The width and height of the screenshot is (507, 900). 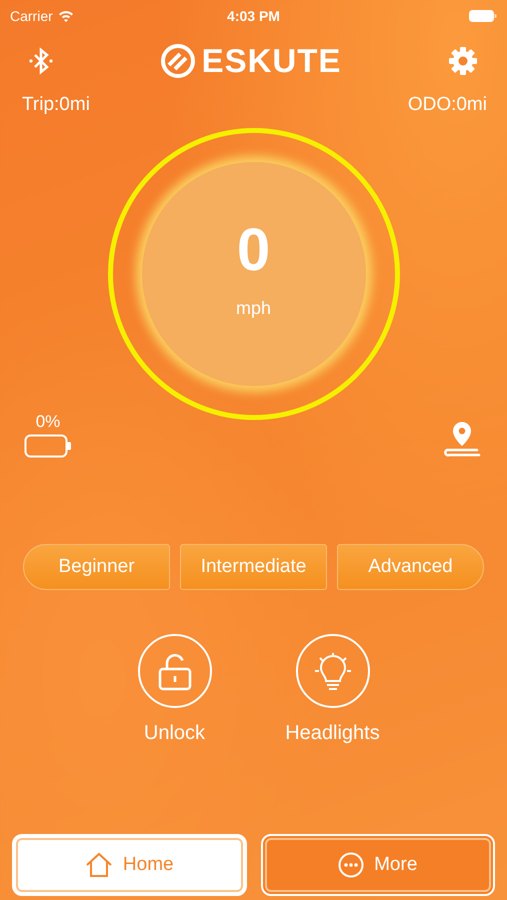 What do you see at coordinates (351, 865) in the screenshot?
I see `more-dots-icon` at bounding box center [351, 865].